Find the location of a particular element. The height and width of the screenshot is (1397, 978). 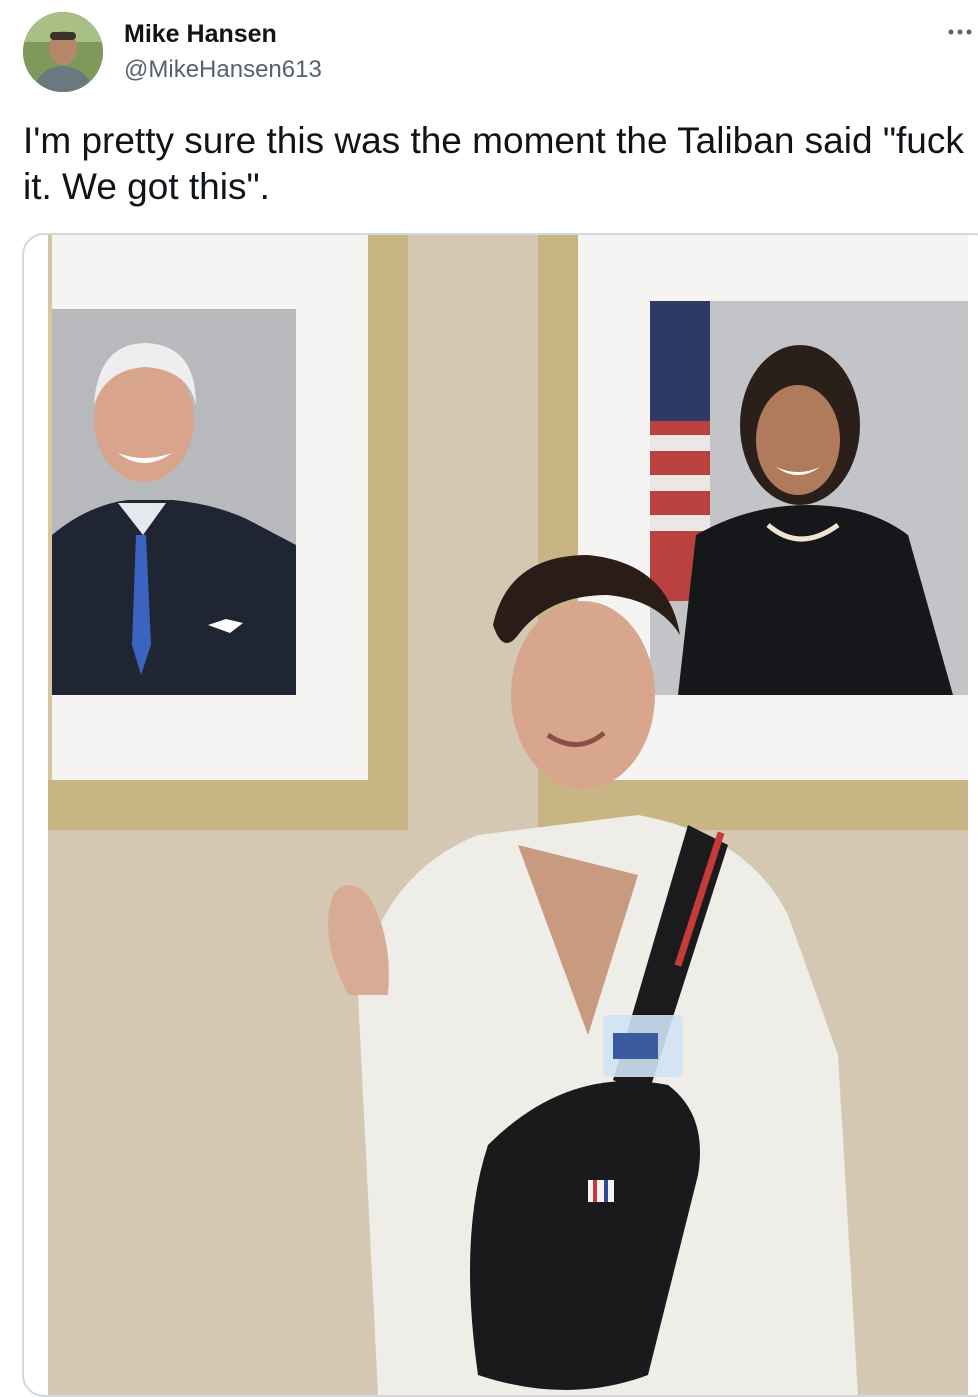

author-name: Mike Hansen is located at coordinates (200, 34).